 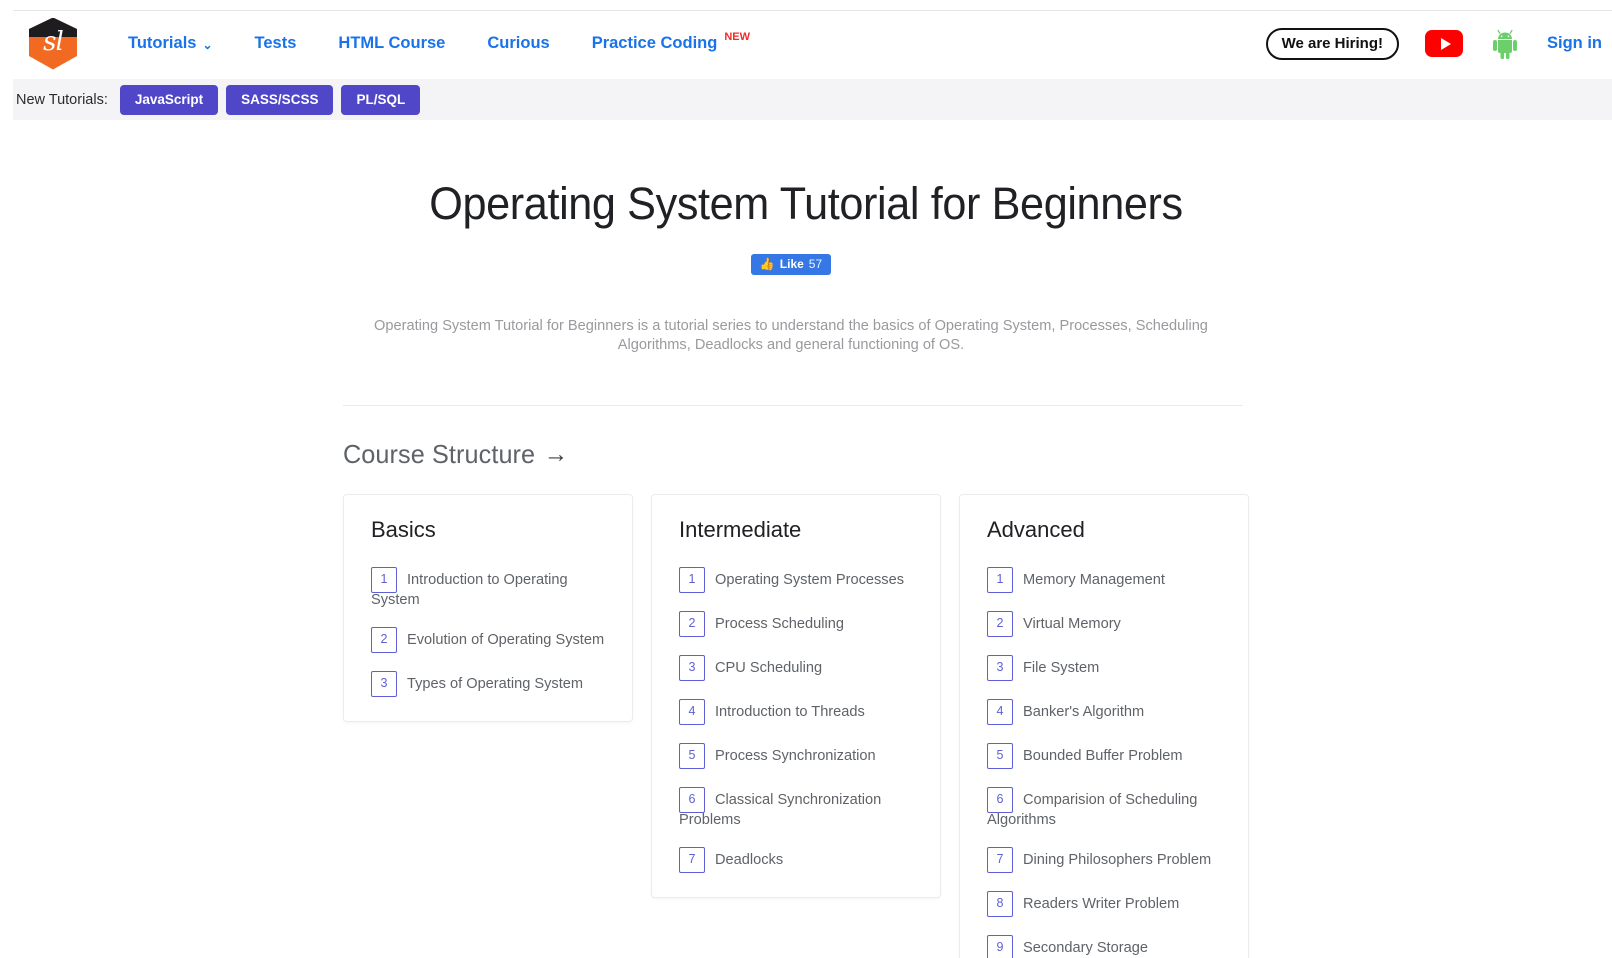 I want to click on course-structure-heading: Course Structure →, so click(x=958, y=454).